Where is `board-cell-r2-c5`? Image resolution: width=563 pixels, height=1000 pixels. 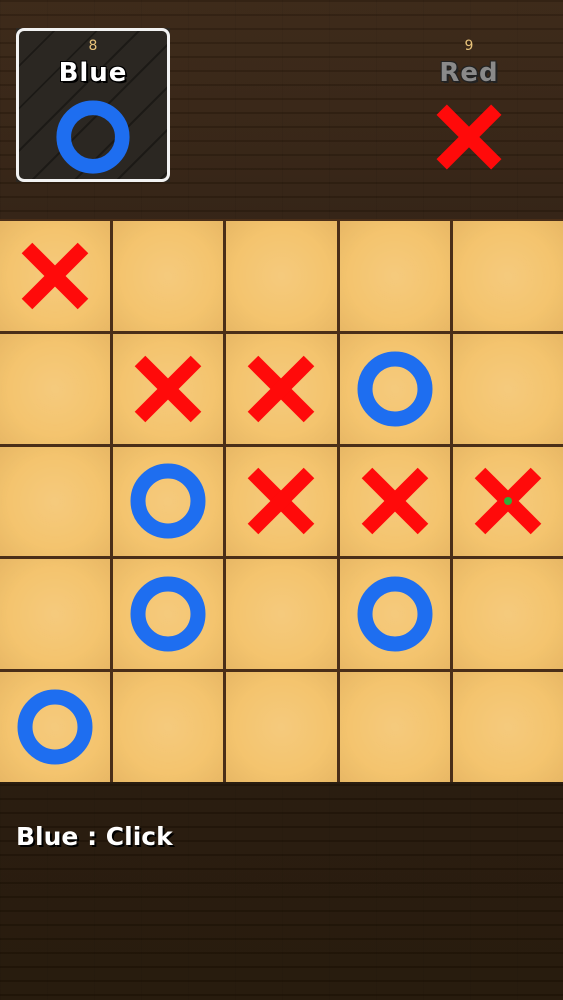 board-cell-r2-c5 is located at coordinates (507, 388).